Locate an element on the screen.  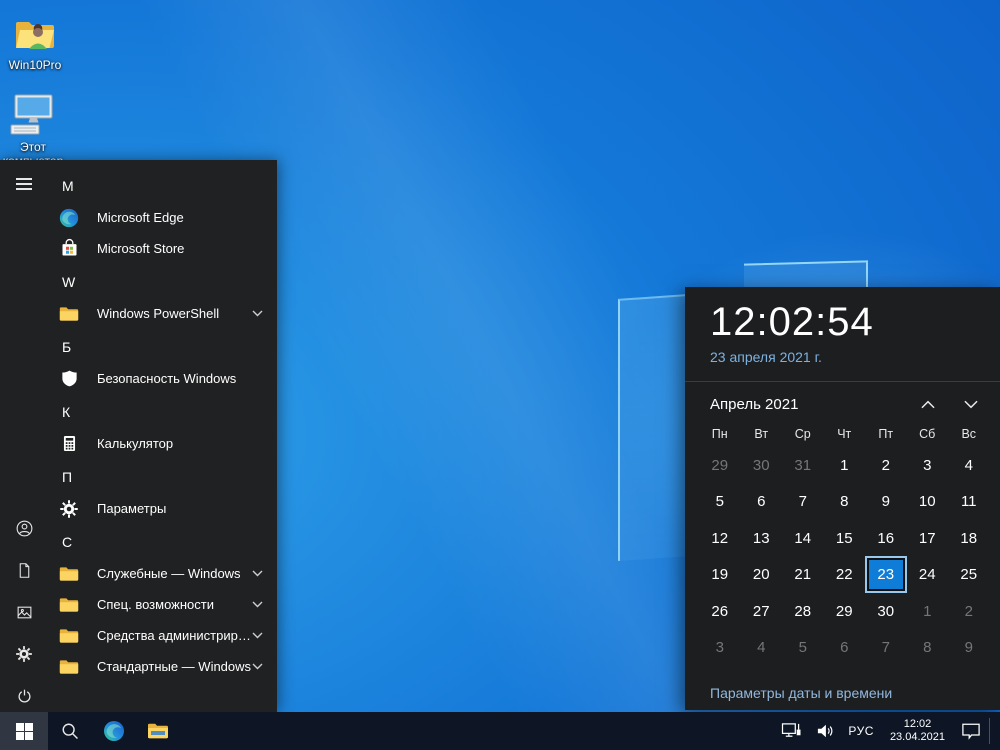
start-app-item: Стандартные — Windows is located at coordinates (162, 666).